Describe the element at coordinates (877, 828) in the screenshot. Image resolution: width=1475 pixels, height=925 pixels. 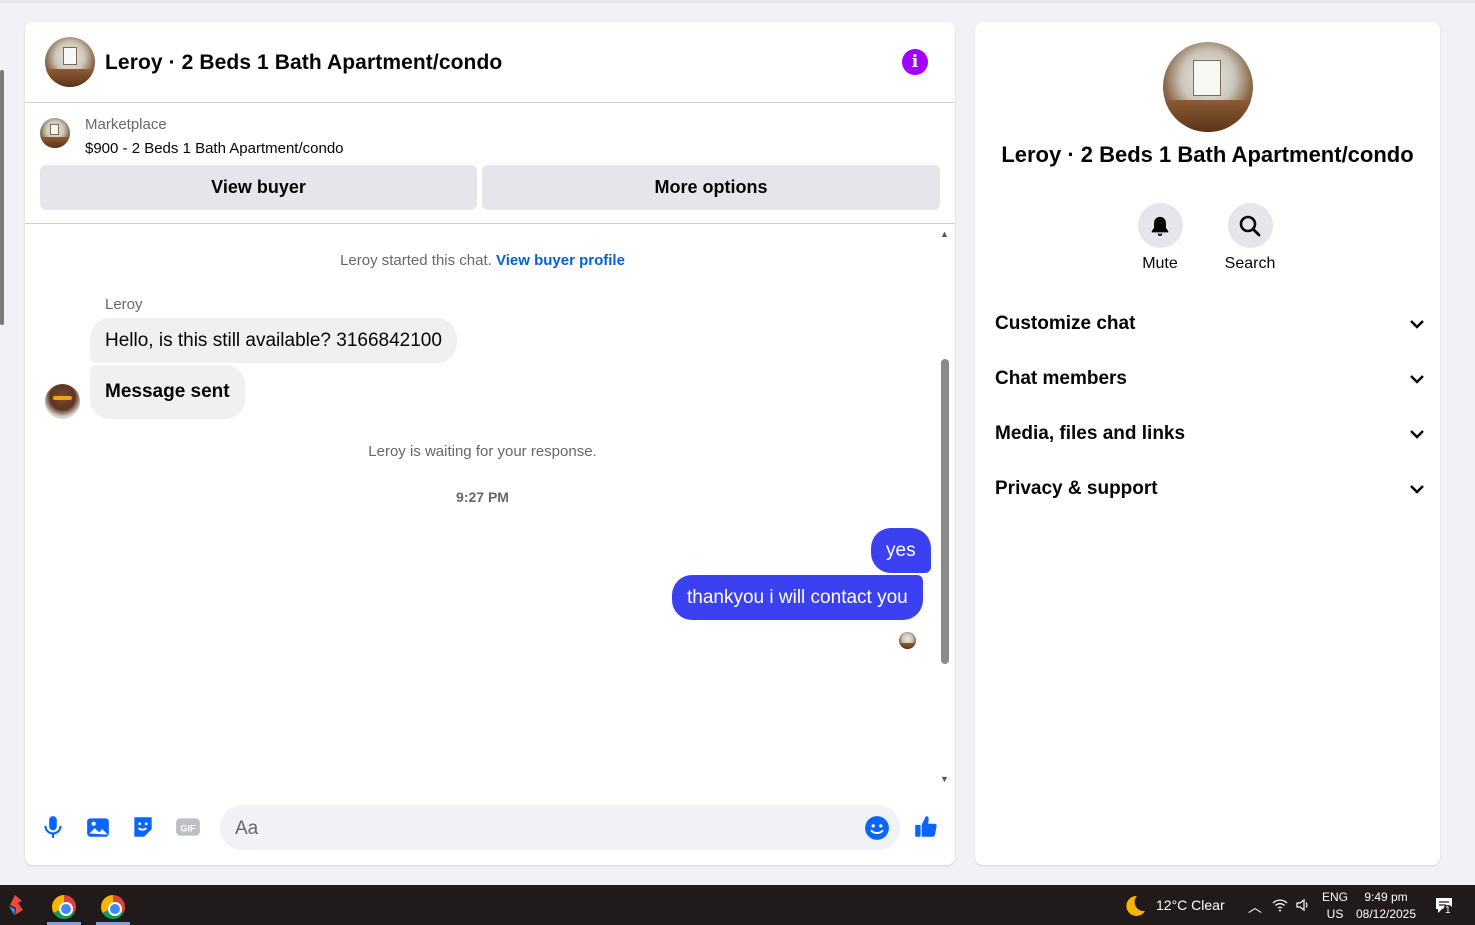
I see `emoji-icon` at that location.